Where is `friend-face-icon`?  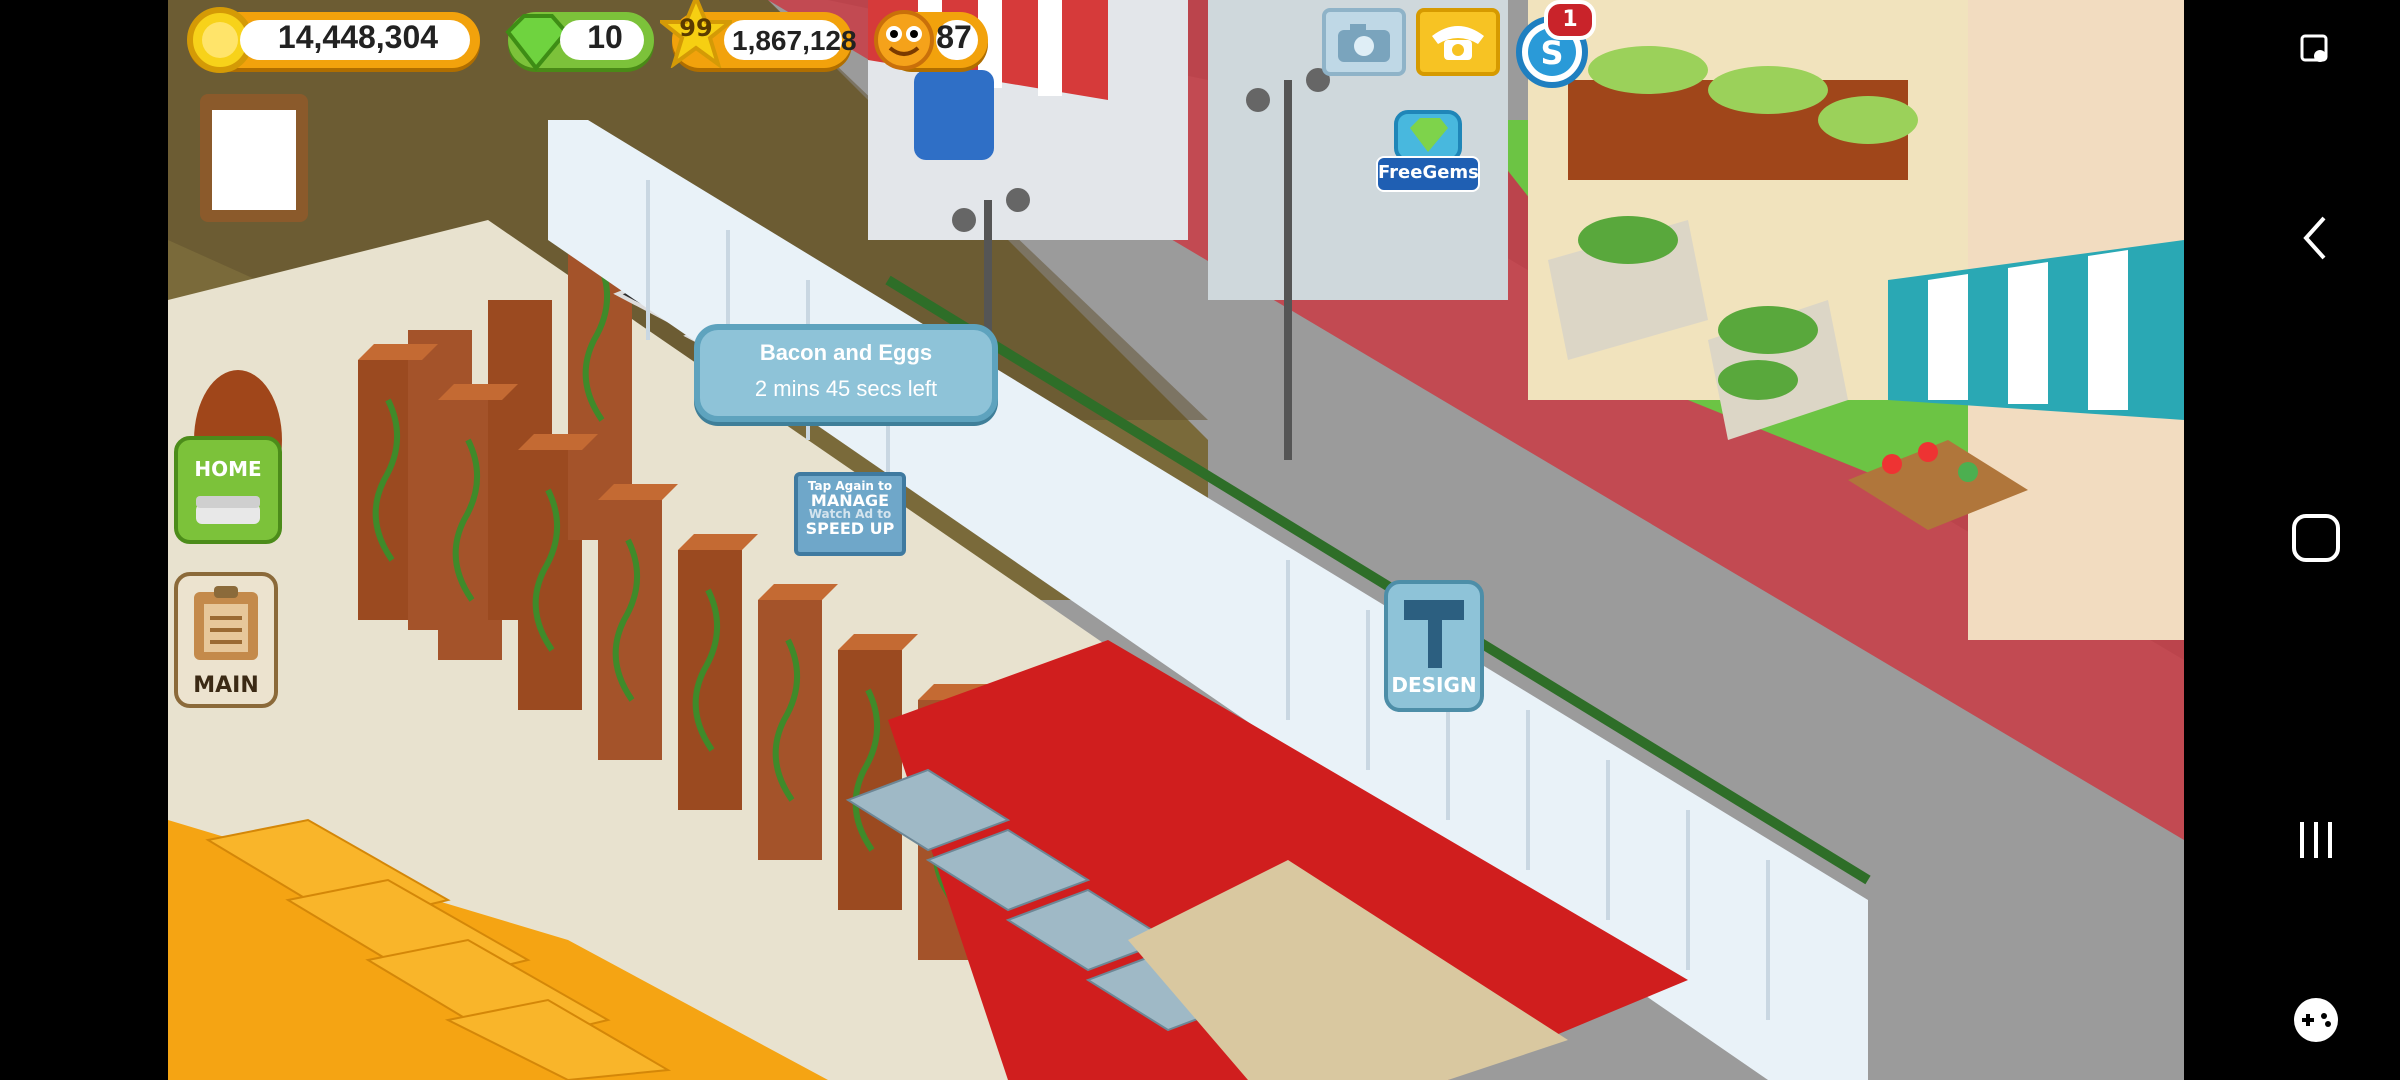 friend-face-icon is located at coordinates (904, 40).